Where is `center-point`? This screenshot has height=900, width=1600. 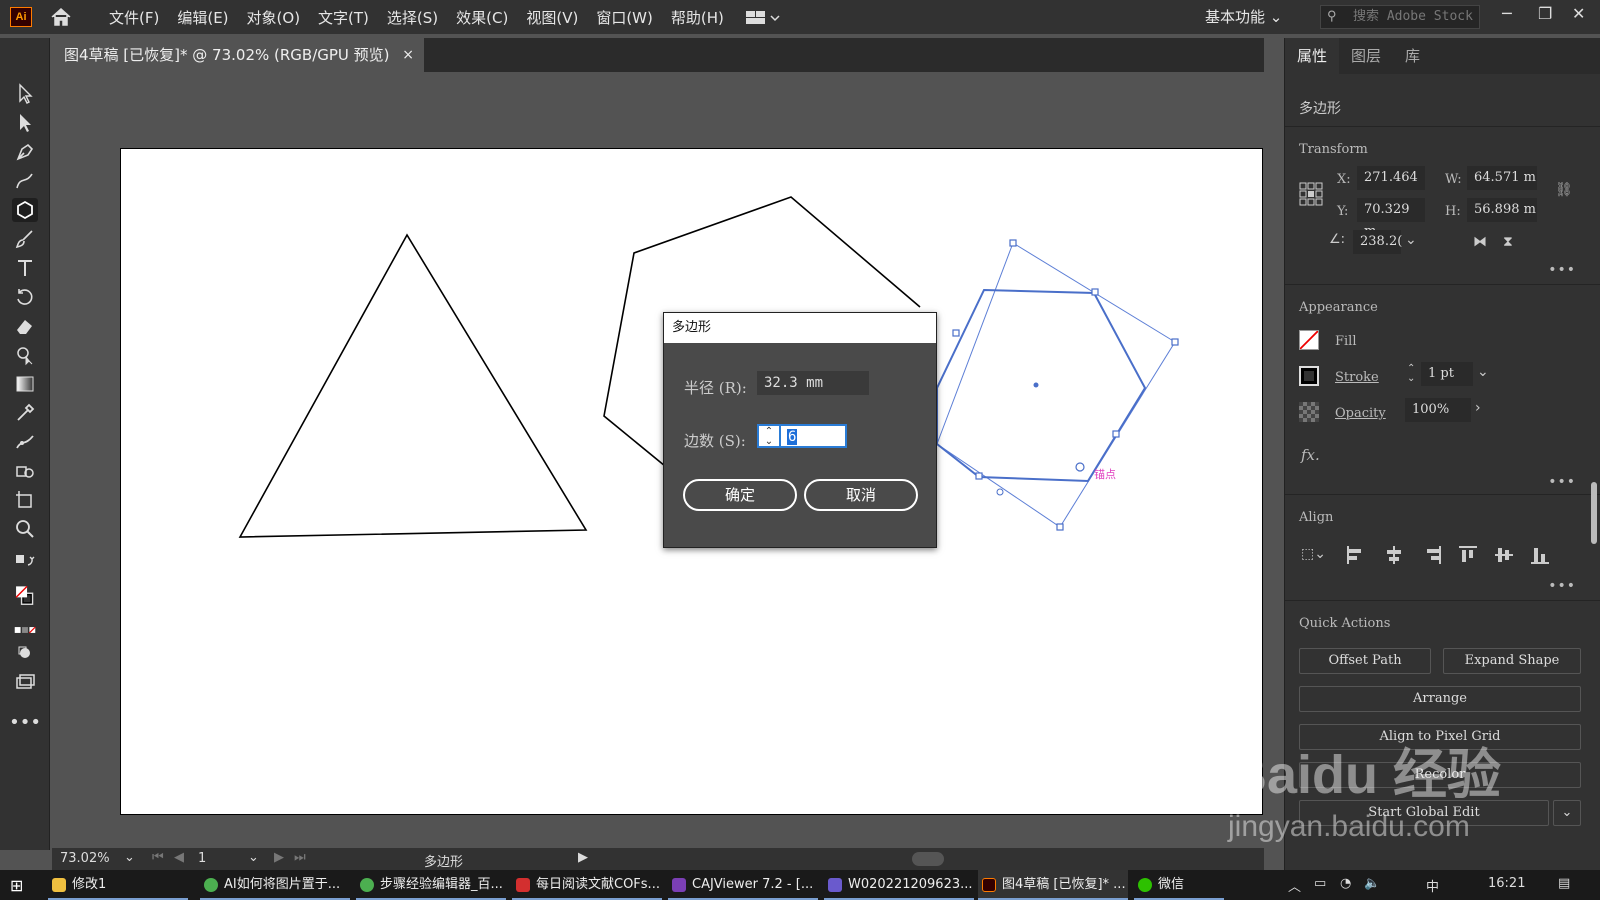 center-point is located at coordinates (1036, 385).